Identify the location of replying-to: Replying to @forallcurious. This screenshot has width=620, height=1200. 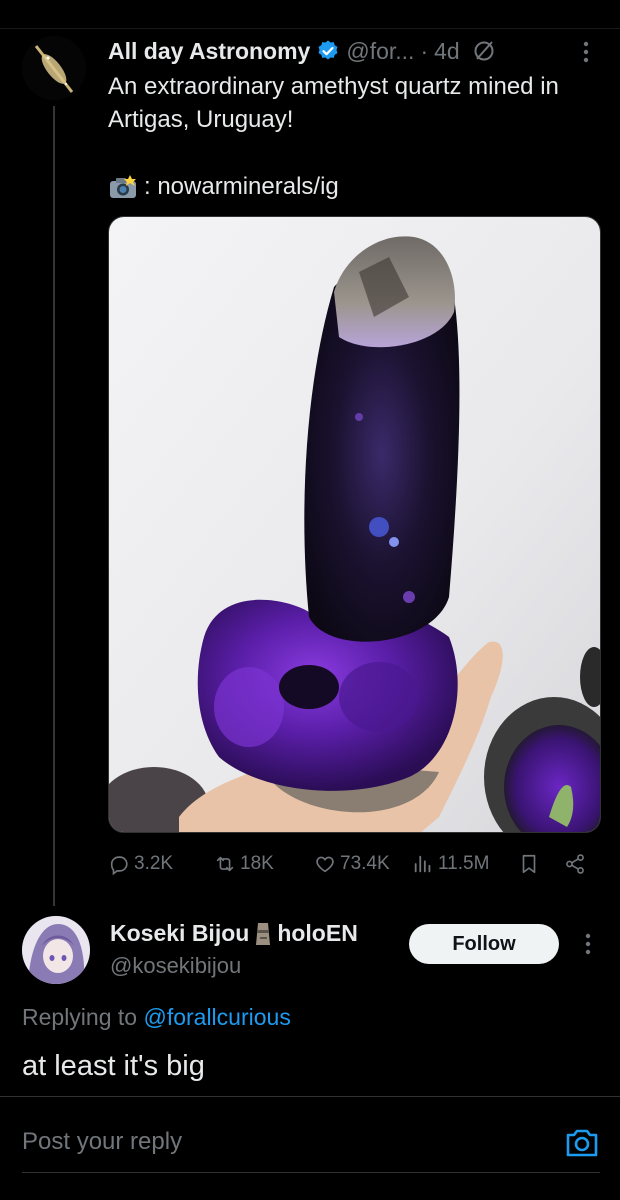
(156, 1017).